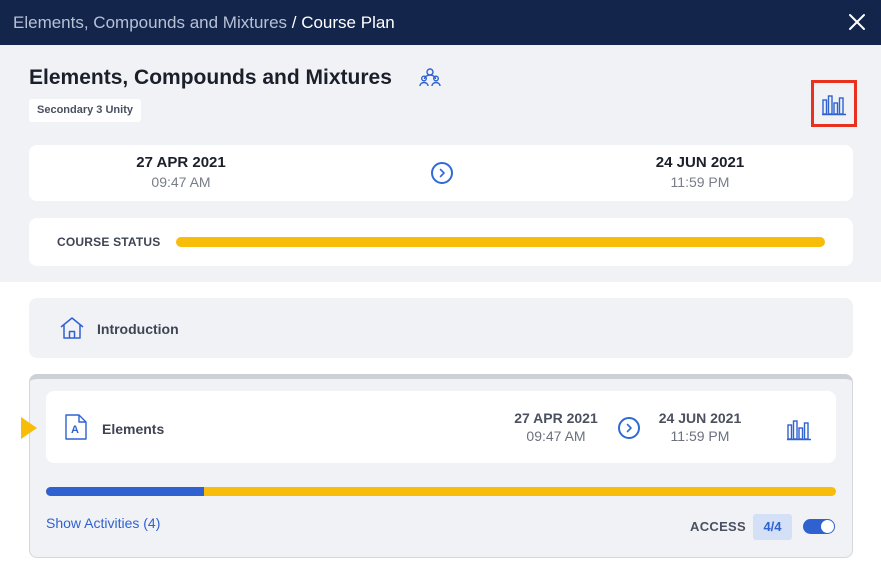 Image resolution: width=881 pixels, height=566 pixels. I want to click on course-status-card: COURSE STATUS, so click(441, 242).